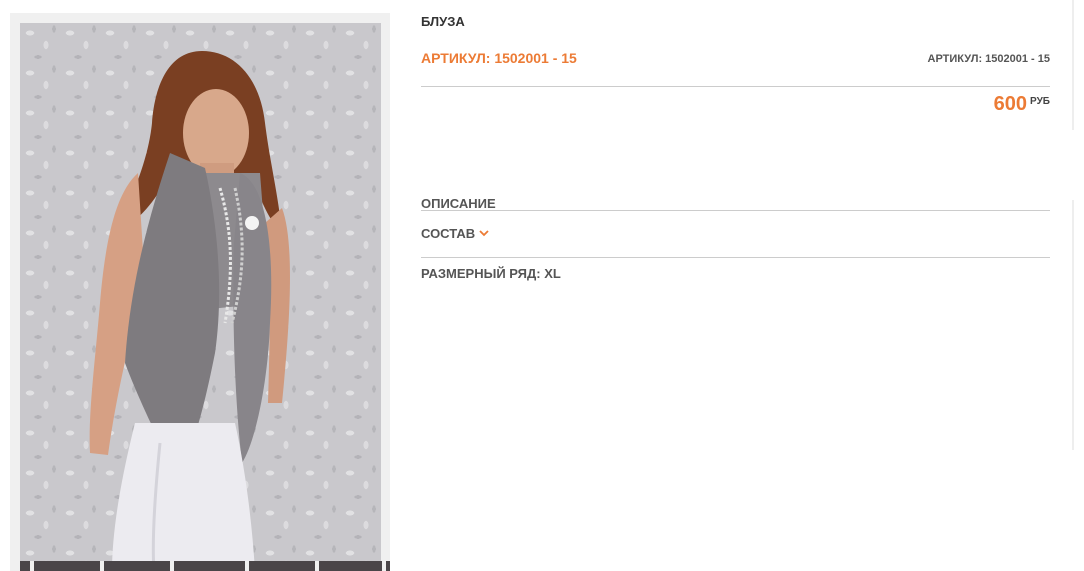 This screenshot has height=571, width=1084. What do you see at coordinates (552, 273) in the screenshot?
I see `size-value: XL` at bounding box center [552, 273].